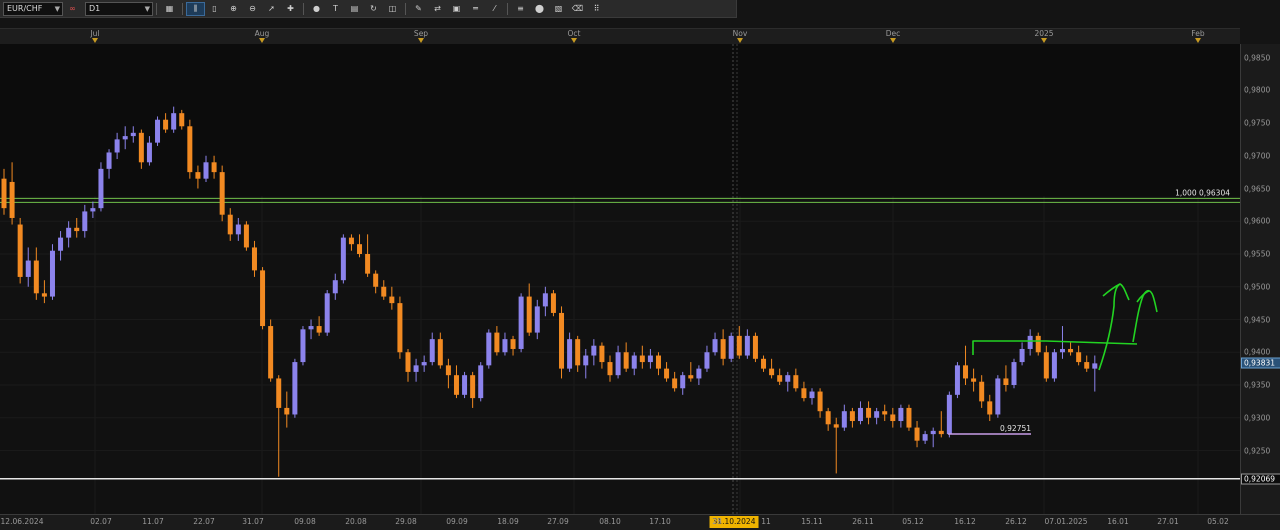 The image size is (1280, 530). I want to click on link-icon: ∞, so click(72, 9).